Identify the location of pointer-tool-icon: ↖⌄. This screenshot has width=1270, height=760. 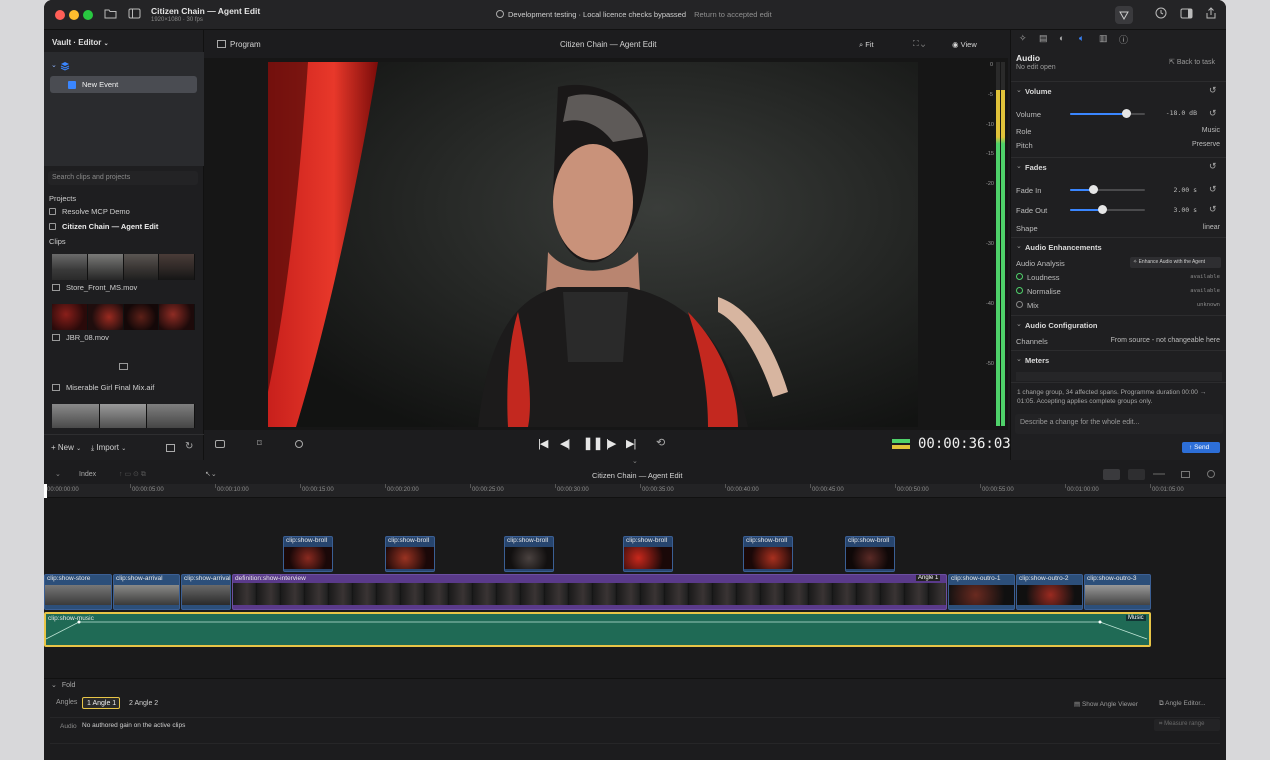
(211, 474).